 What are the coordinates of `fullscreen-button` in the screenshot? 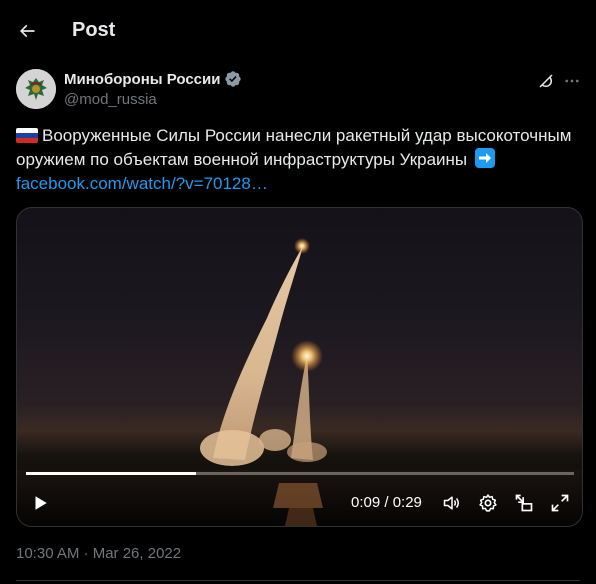 It's located at (560, 503).